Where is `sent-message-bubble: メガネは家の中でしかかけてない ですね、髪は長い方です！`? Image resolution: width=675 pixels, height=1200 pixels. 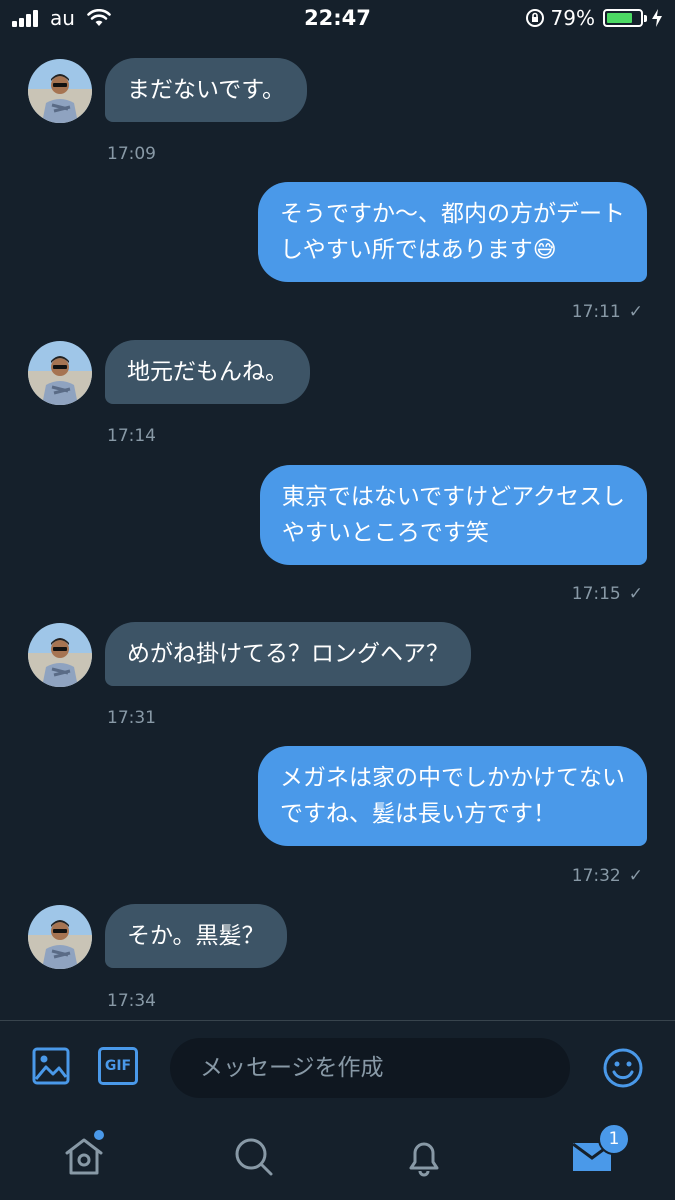 sent-message-bubble: メガネは家の中でしかかけてない ですね、髪は長い方です！ is located at coordinates (452, 796).